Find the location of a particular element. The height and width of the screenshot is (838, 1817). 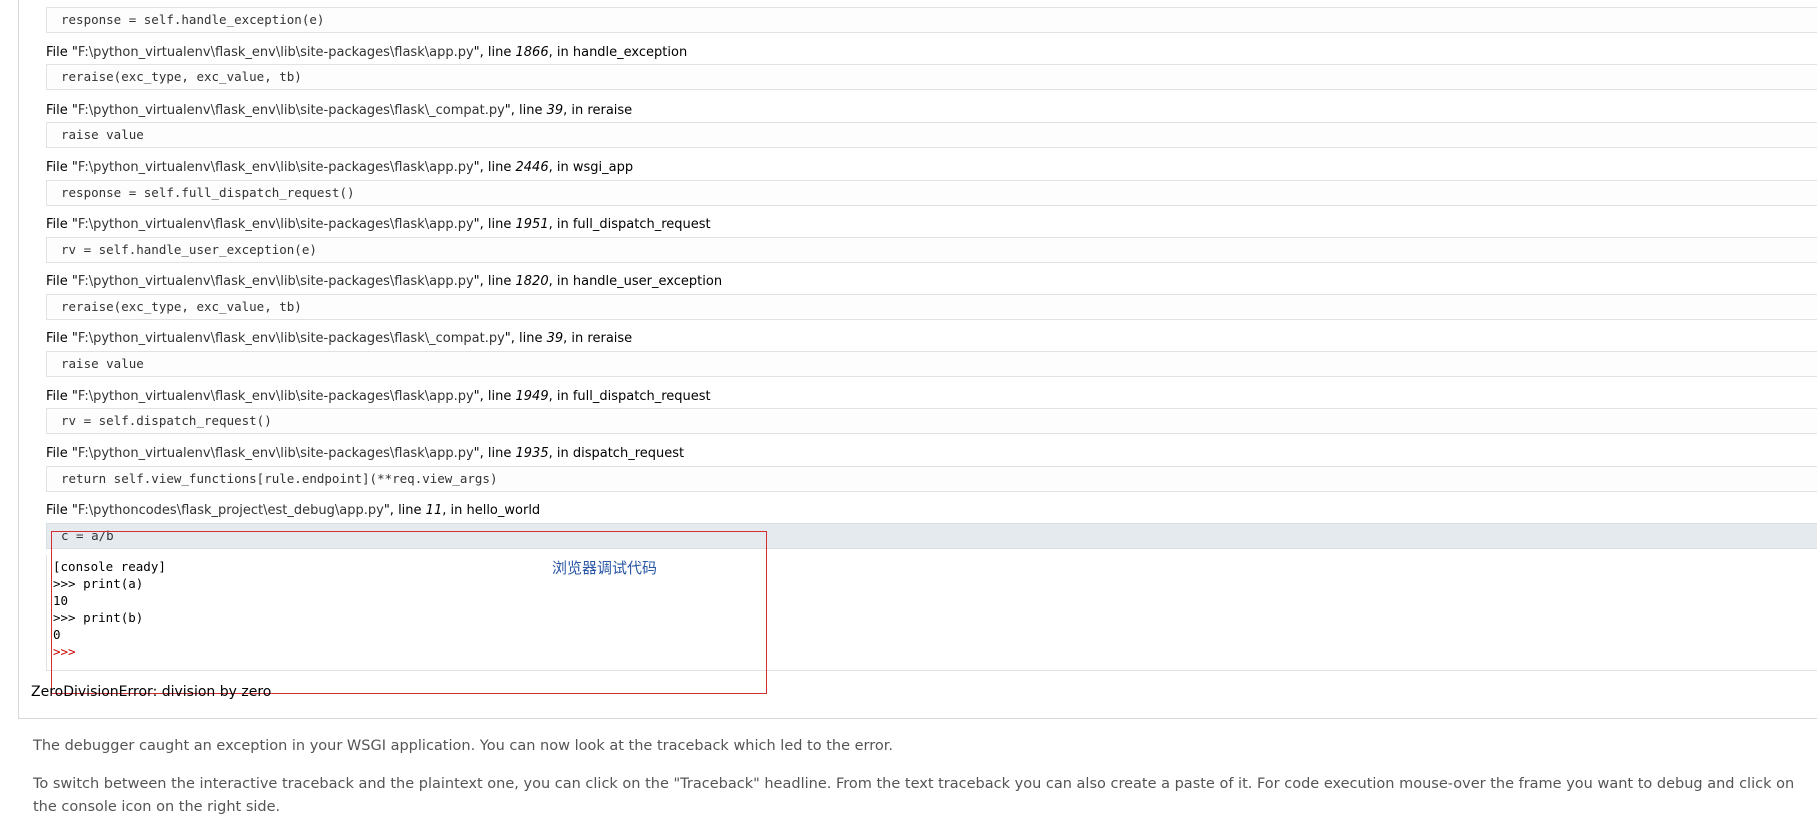

function-name: wsgi_app is located at coordinates (603, 167).